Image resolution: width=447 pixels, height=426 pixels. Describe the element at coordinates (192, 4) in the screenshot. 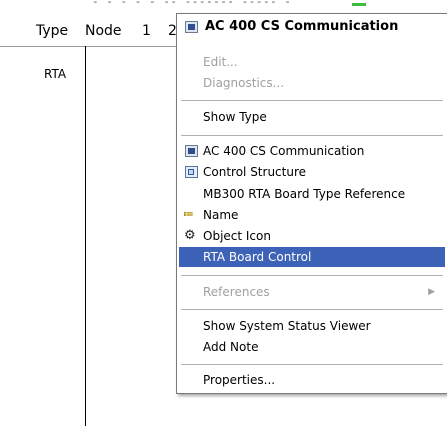

I see `top-strip-text: - - - - - -- ------- ----- -` at that location.